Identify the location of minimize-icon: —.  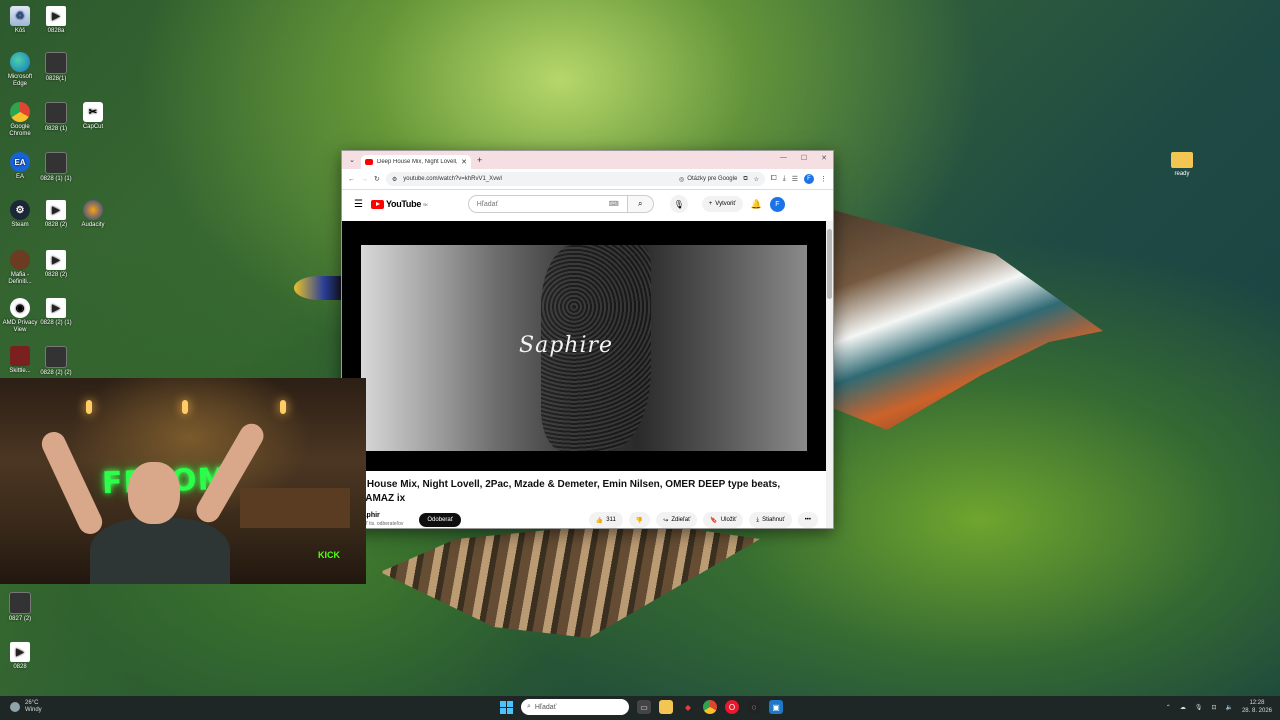
(783, 158).